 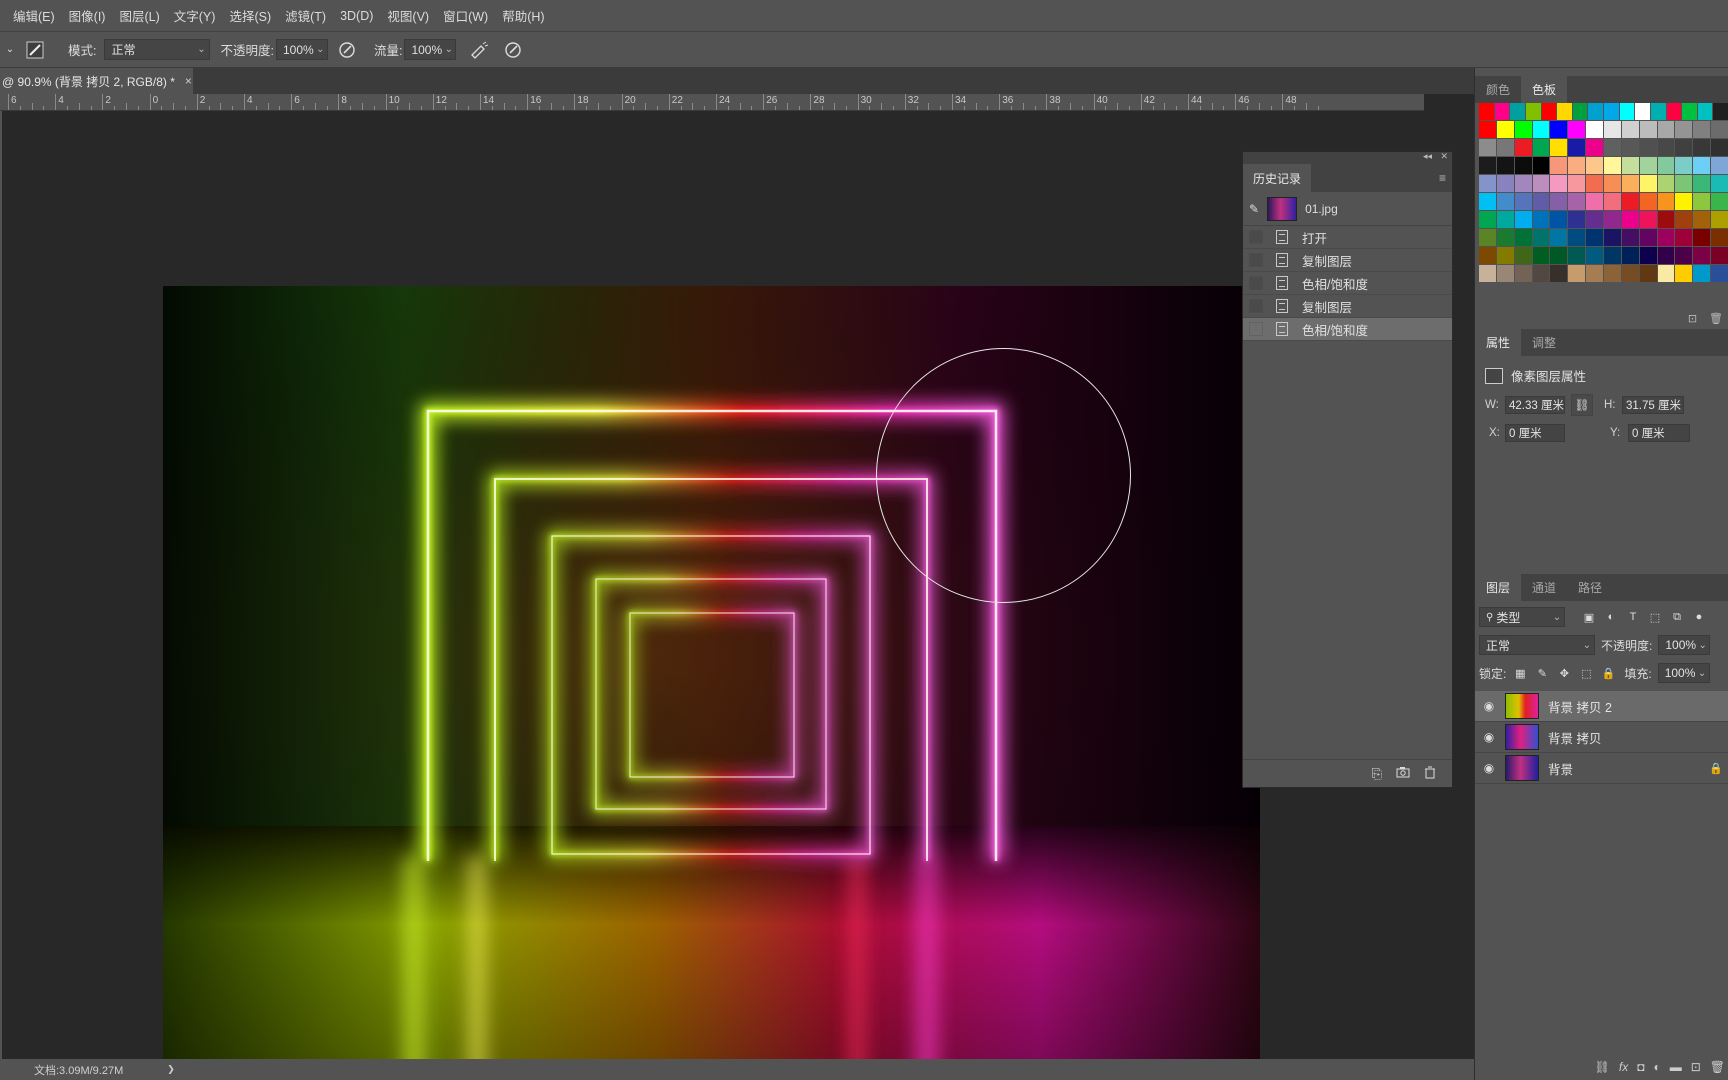 I want to click on tab-swatches: 色板, so click(x=1544, y=89).